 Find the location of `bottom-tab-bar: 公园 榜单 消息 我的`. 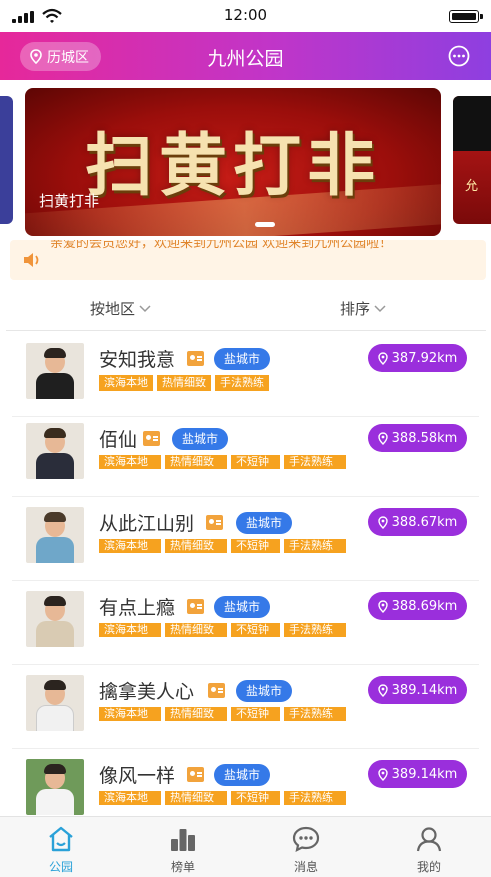

bottom-tab-bar: 公园 榜单 消息 我的 is located at coordinates (245, 846).